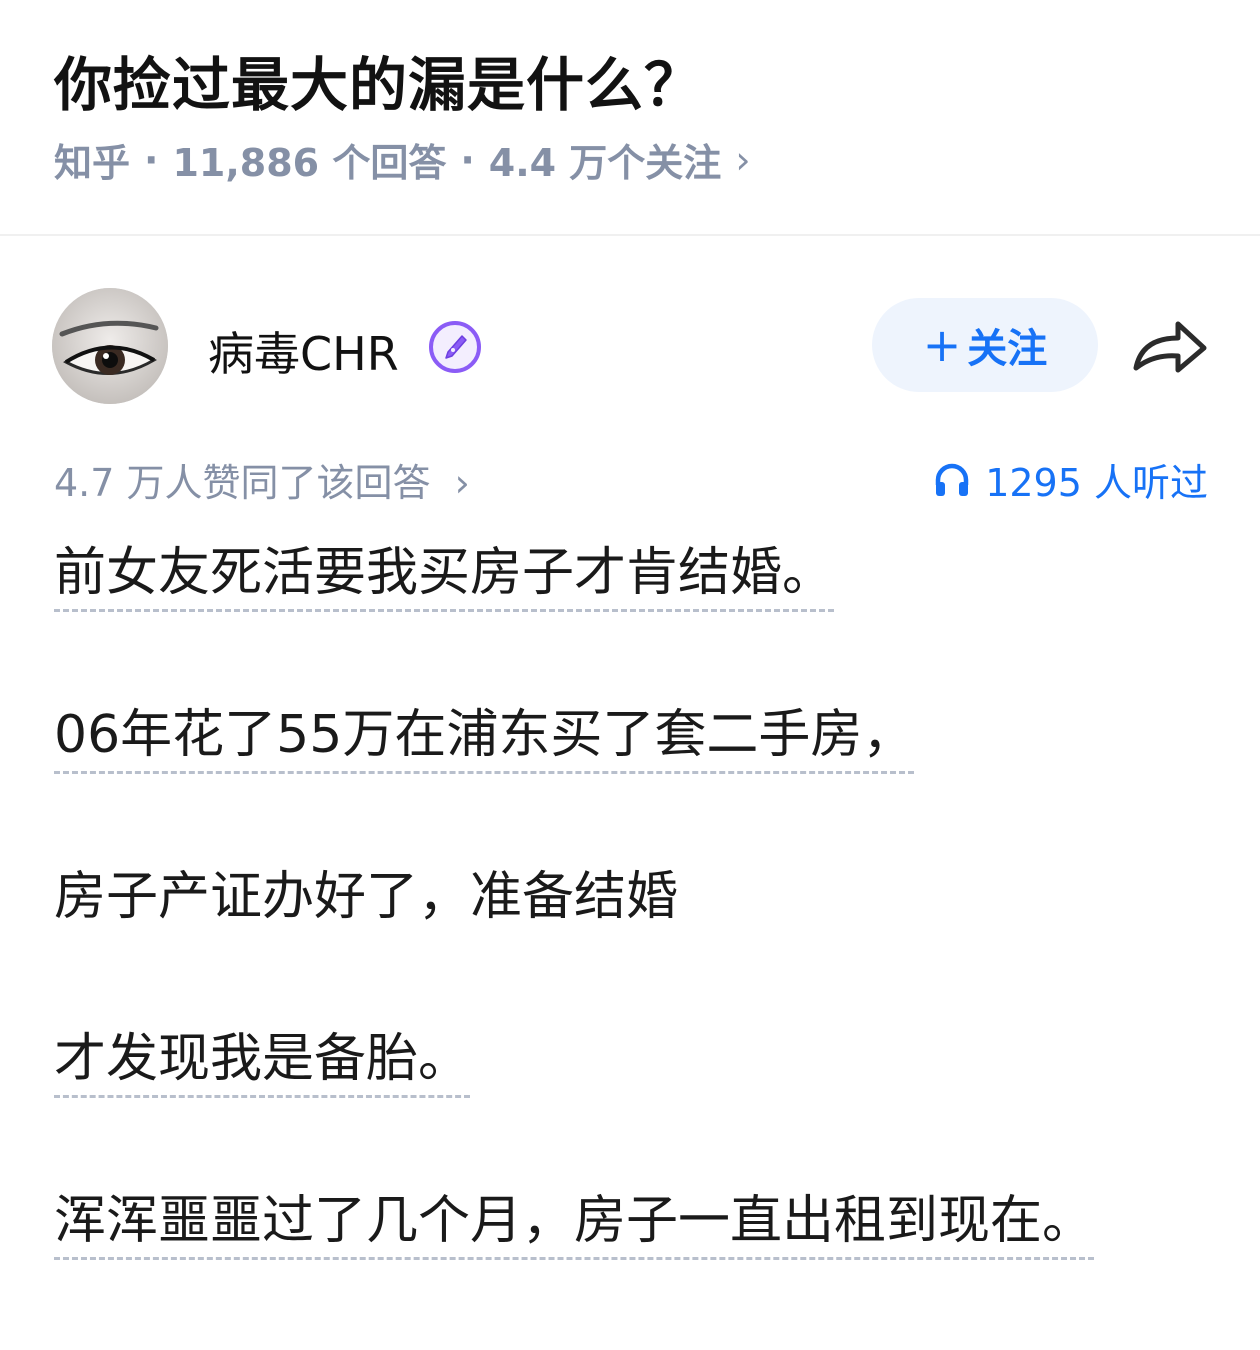 Image resolution: width=1260 pixels, height=1350 pixels. Describe the element at coordinates (455, 347) in the screenshot. I see `pen-badge-icon` at that location.